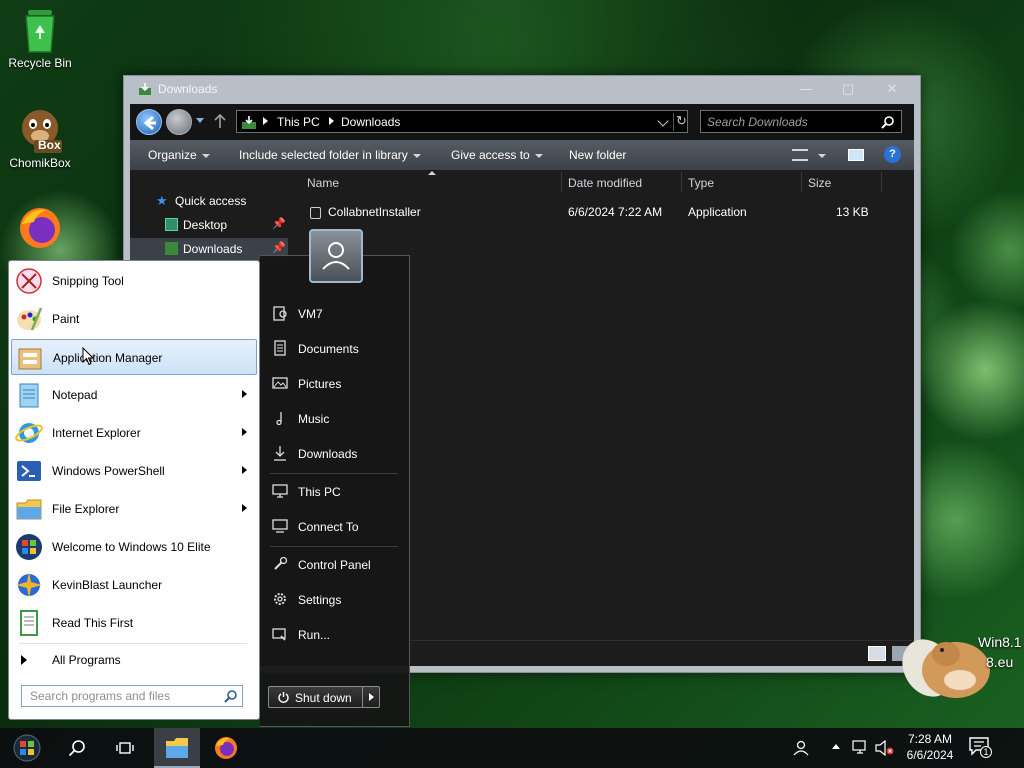 The image size is (1024, 768). What do you see at coordinates (134, 319) in the screenshot?
I see `program-paint: Paint` at bounding box center [134, 319].